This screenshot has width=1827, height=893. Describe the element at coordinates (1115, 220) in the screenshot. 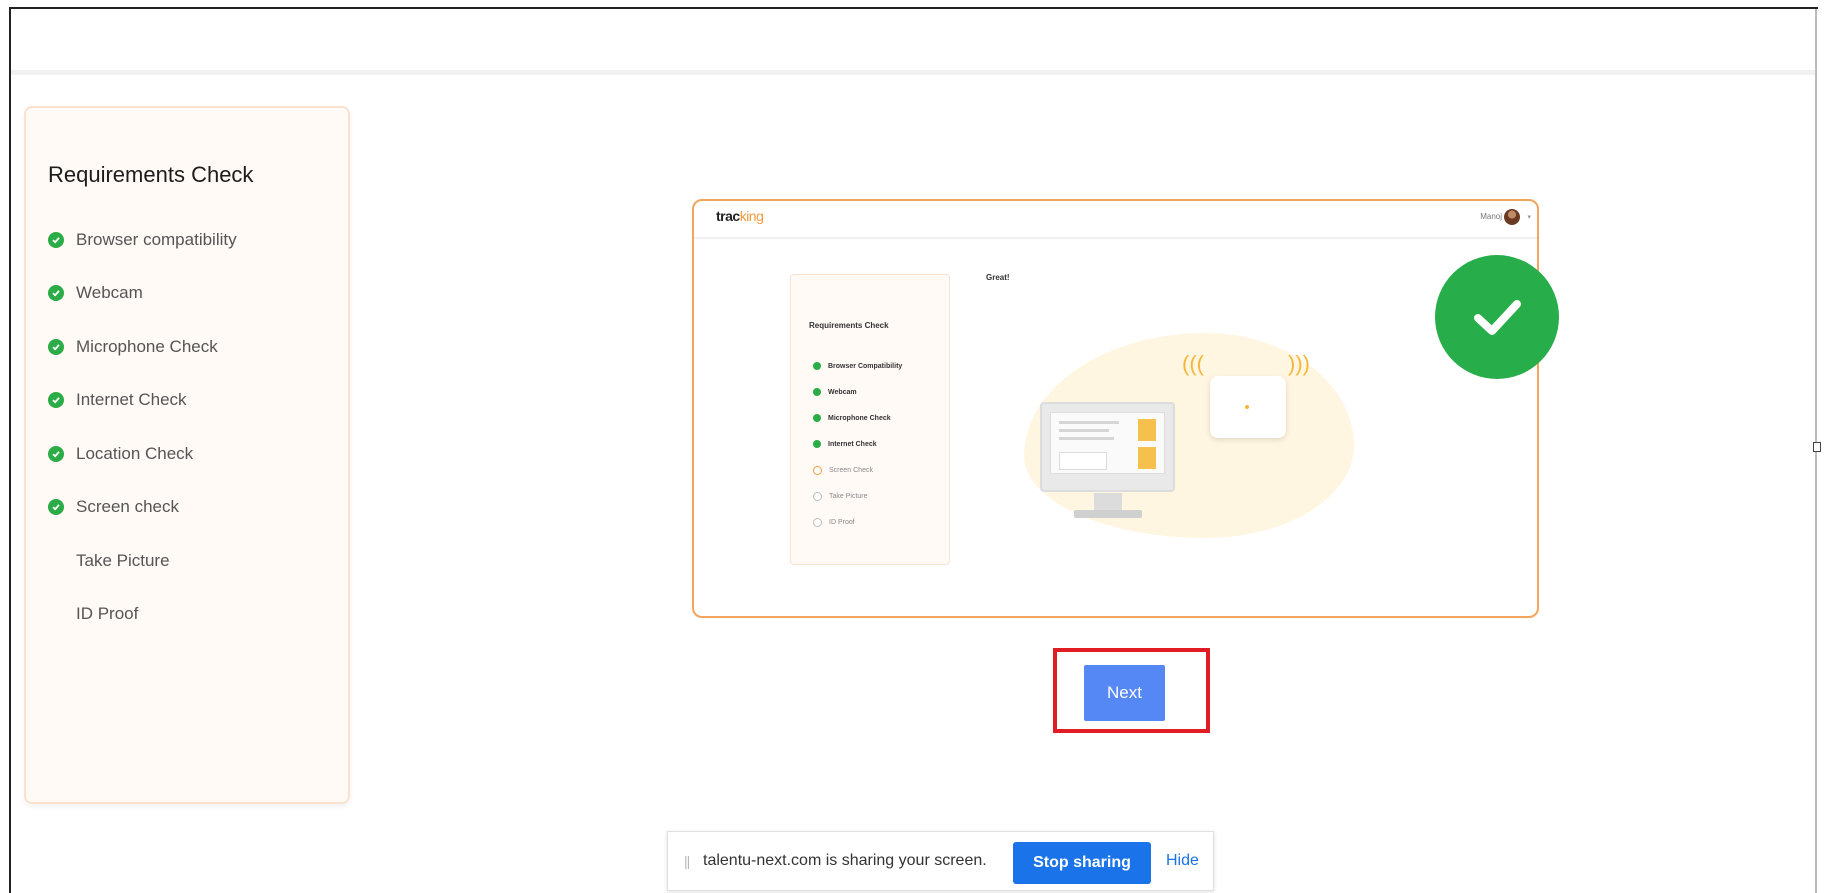

I see `preview-header: tracking Manoj ▾` at that location.